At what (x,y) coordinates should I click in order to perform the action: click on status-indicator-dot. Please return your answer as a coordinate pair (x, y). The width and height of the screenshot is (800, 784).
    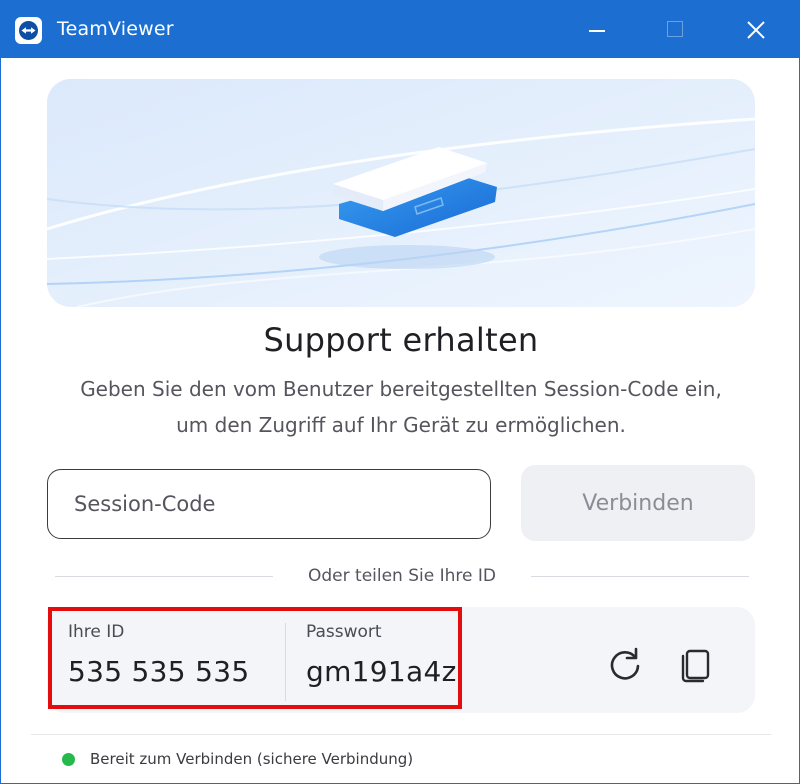
    Looking at the image, I should click on (68, 759).